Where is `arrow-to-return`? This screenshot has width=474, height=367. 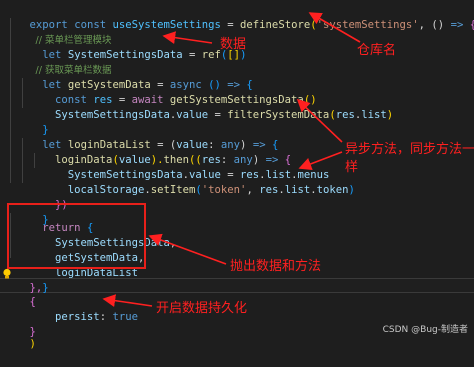
arrow-to-return is located at coordinates (187, 249).